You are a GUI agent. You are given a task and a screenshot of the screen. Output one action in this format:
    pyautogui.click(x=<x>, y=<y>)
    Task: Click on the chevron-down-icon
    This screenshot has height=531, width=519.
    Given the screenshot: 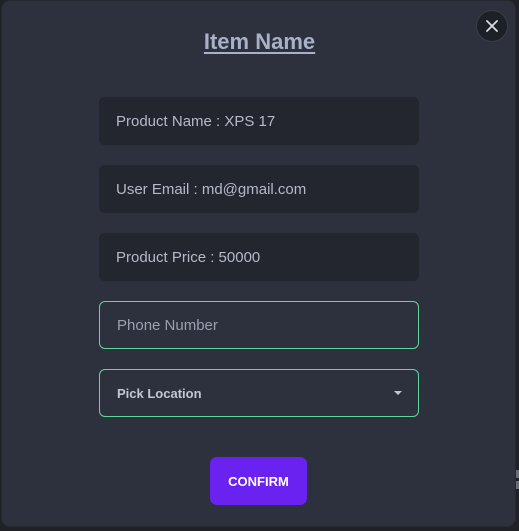 What is the action you would take?
    pyautogui.click(x=398, y=393)
    